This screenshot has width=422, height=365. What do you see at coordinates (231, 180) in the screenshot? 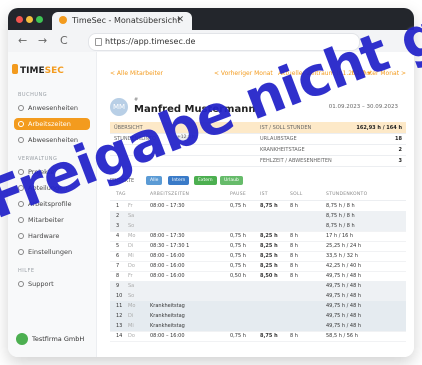
I see `filter-chip: Urlaub` at bounding box center [231, 180].